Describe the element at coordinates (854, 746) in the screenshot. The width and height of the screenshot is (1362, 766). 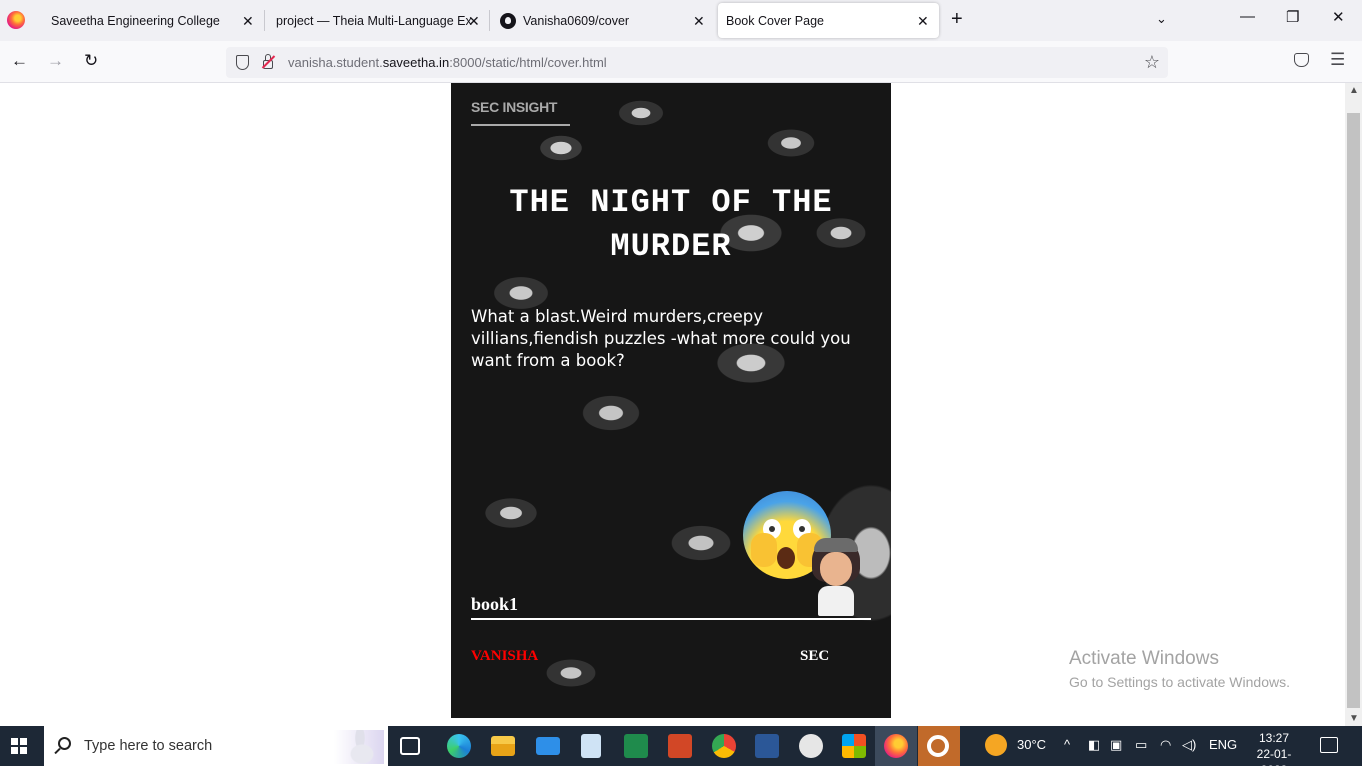
I see `store-icon` at that location.